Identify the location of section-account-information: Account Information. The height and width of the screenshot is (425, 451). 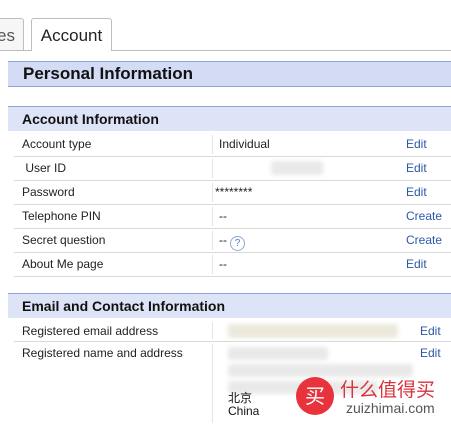
(229, 118).